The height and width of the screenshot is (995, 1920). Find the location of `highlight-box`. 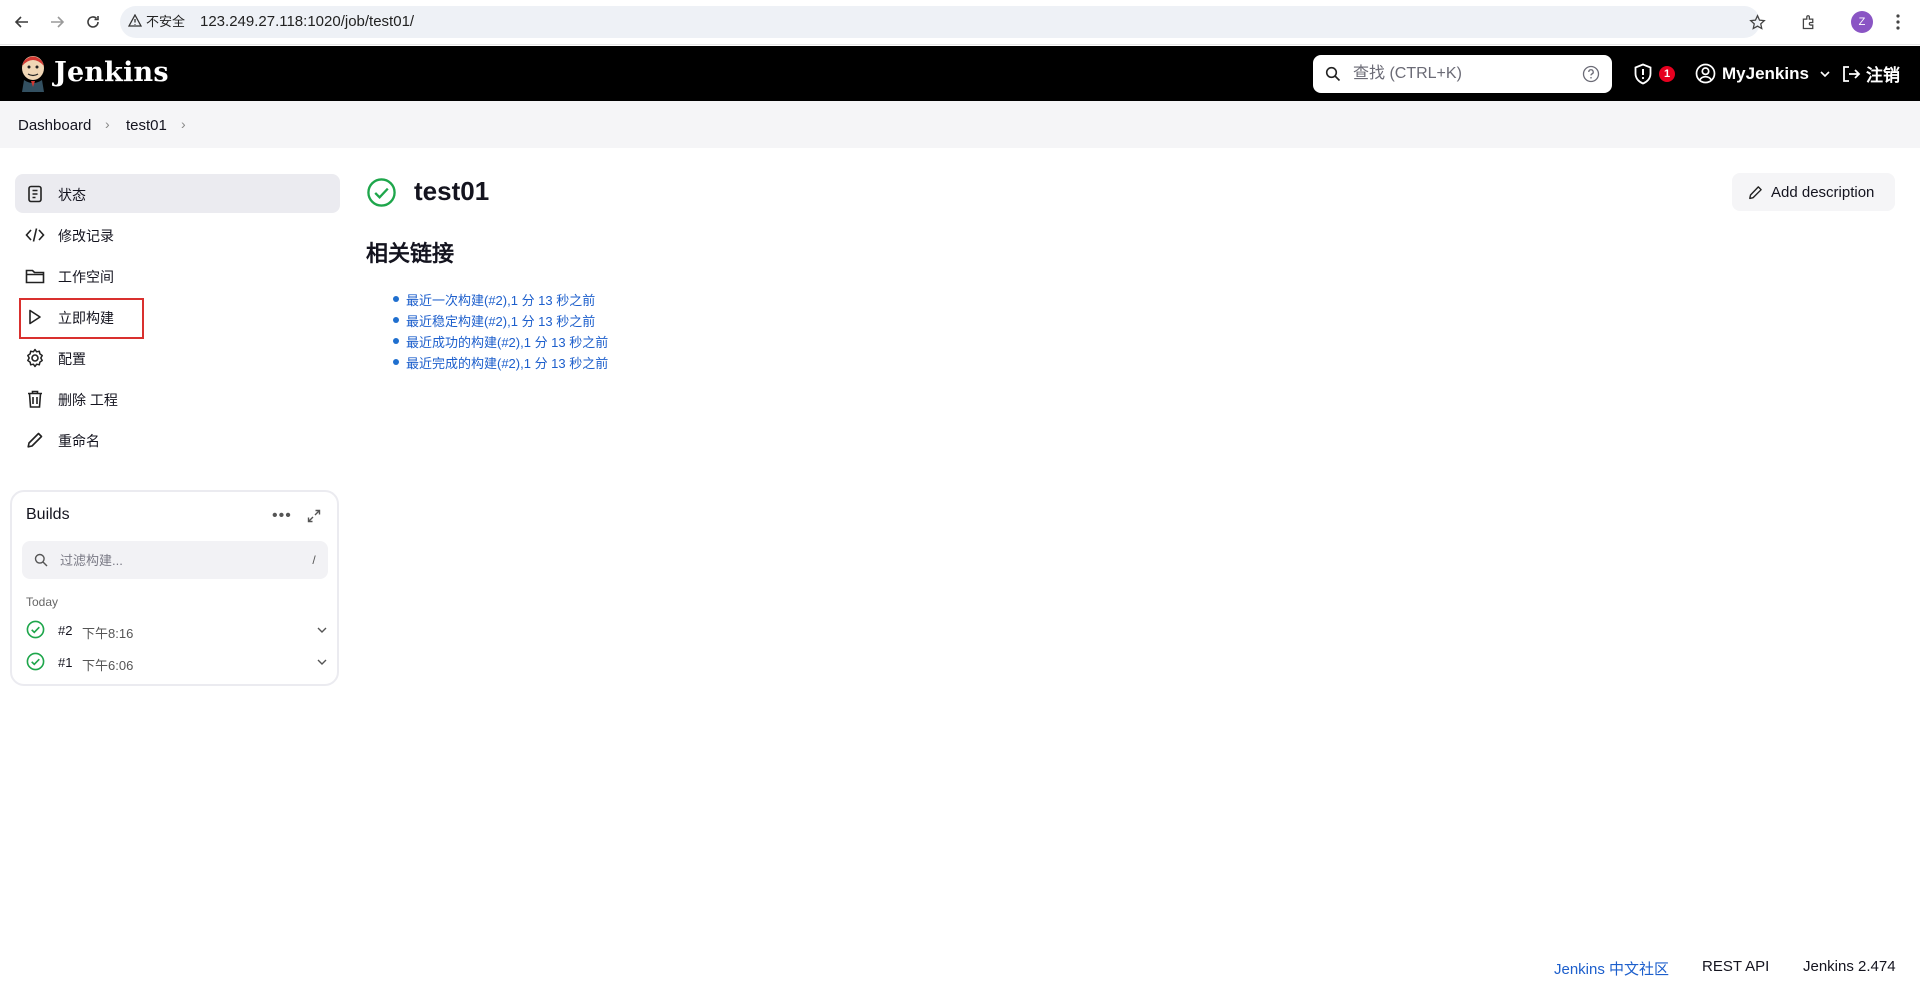

highlight-box is located at coordinates (81, 318).